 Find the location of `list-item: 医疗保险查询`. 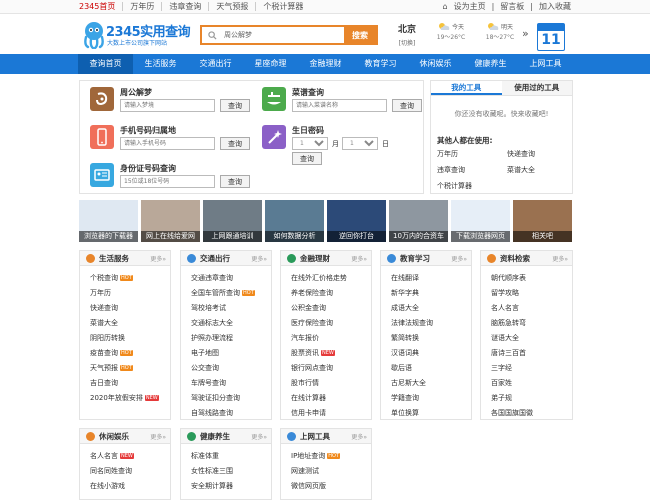

list-item: 医疗保险查询 is located at coordinates (331, 323).